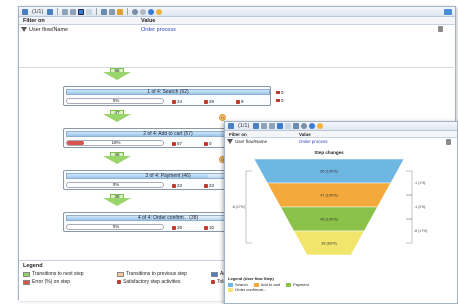  Describe the element at coordinates (117, 74) in the screenshot. I see `entry-arrow: 66` at that location.